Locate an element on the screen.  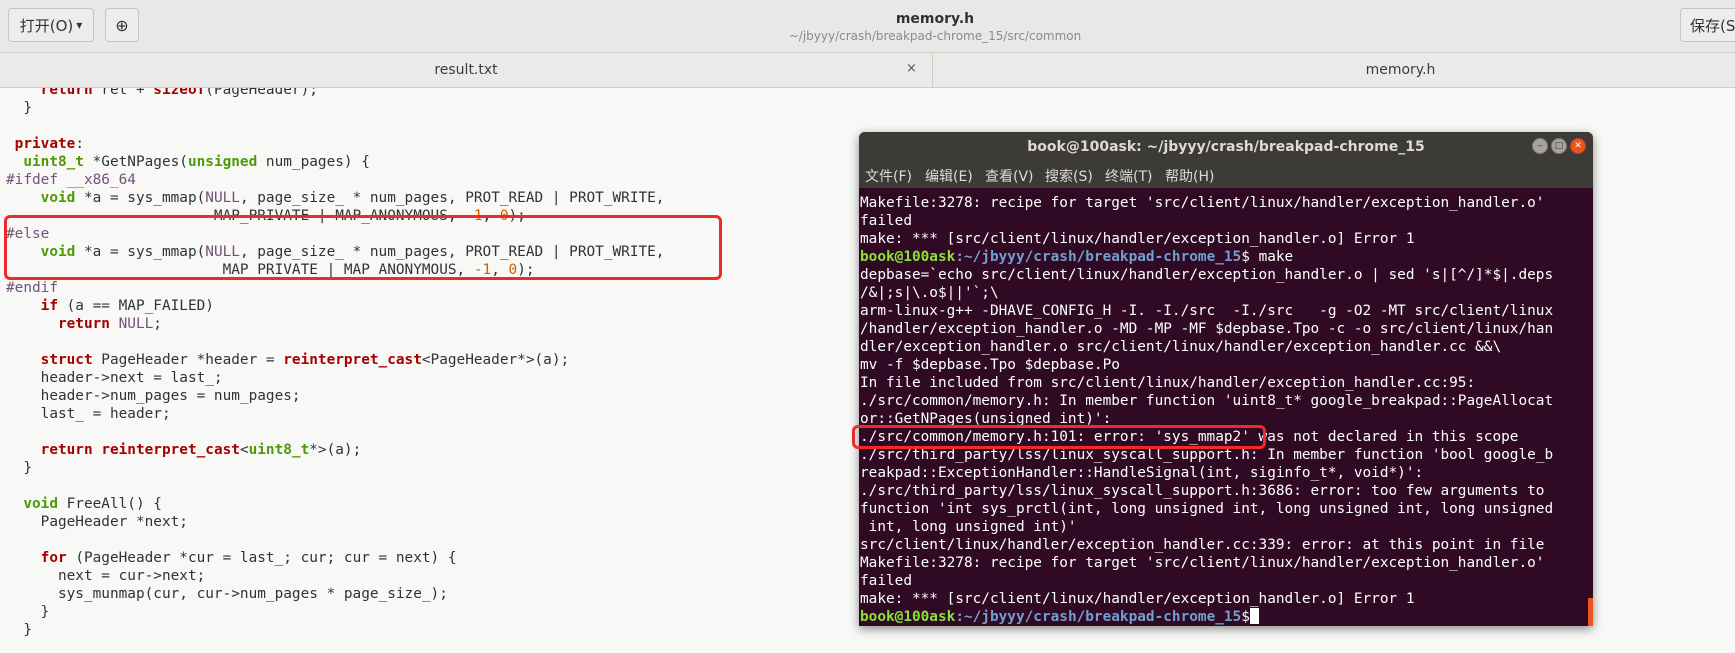
prompt-symbol: $ is located at coordinates (1245, 617).